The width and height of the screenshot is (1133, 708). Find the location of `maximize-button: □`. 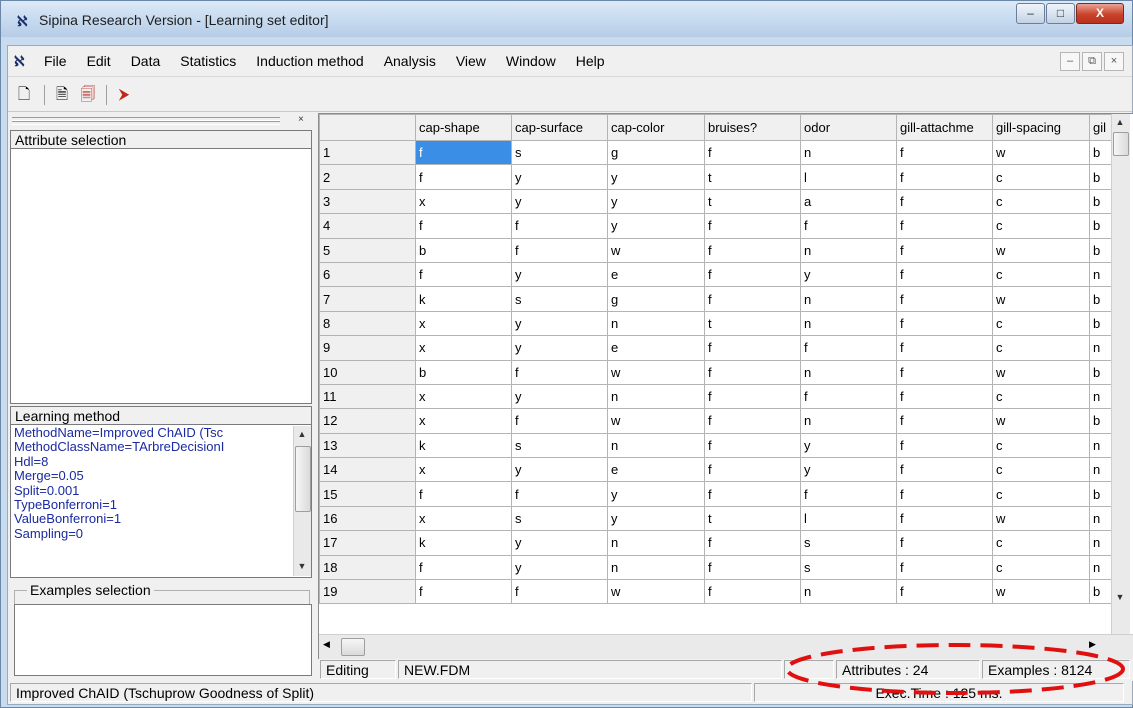

maximize-button: □ is located at coordinates (1060, 13).